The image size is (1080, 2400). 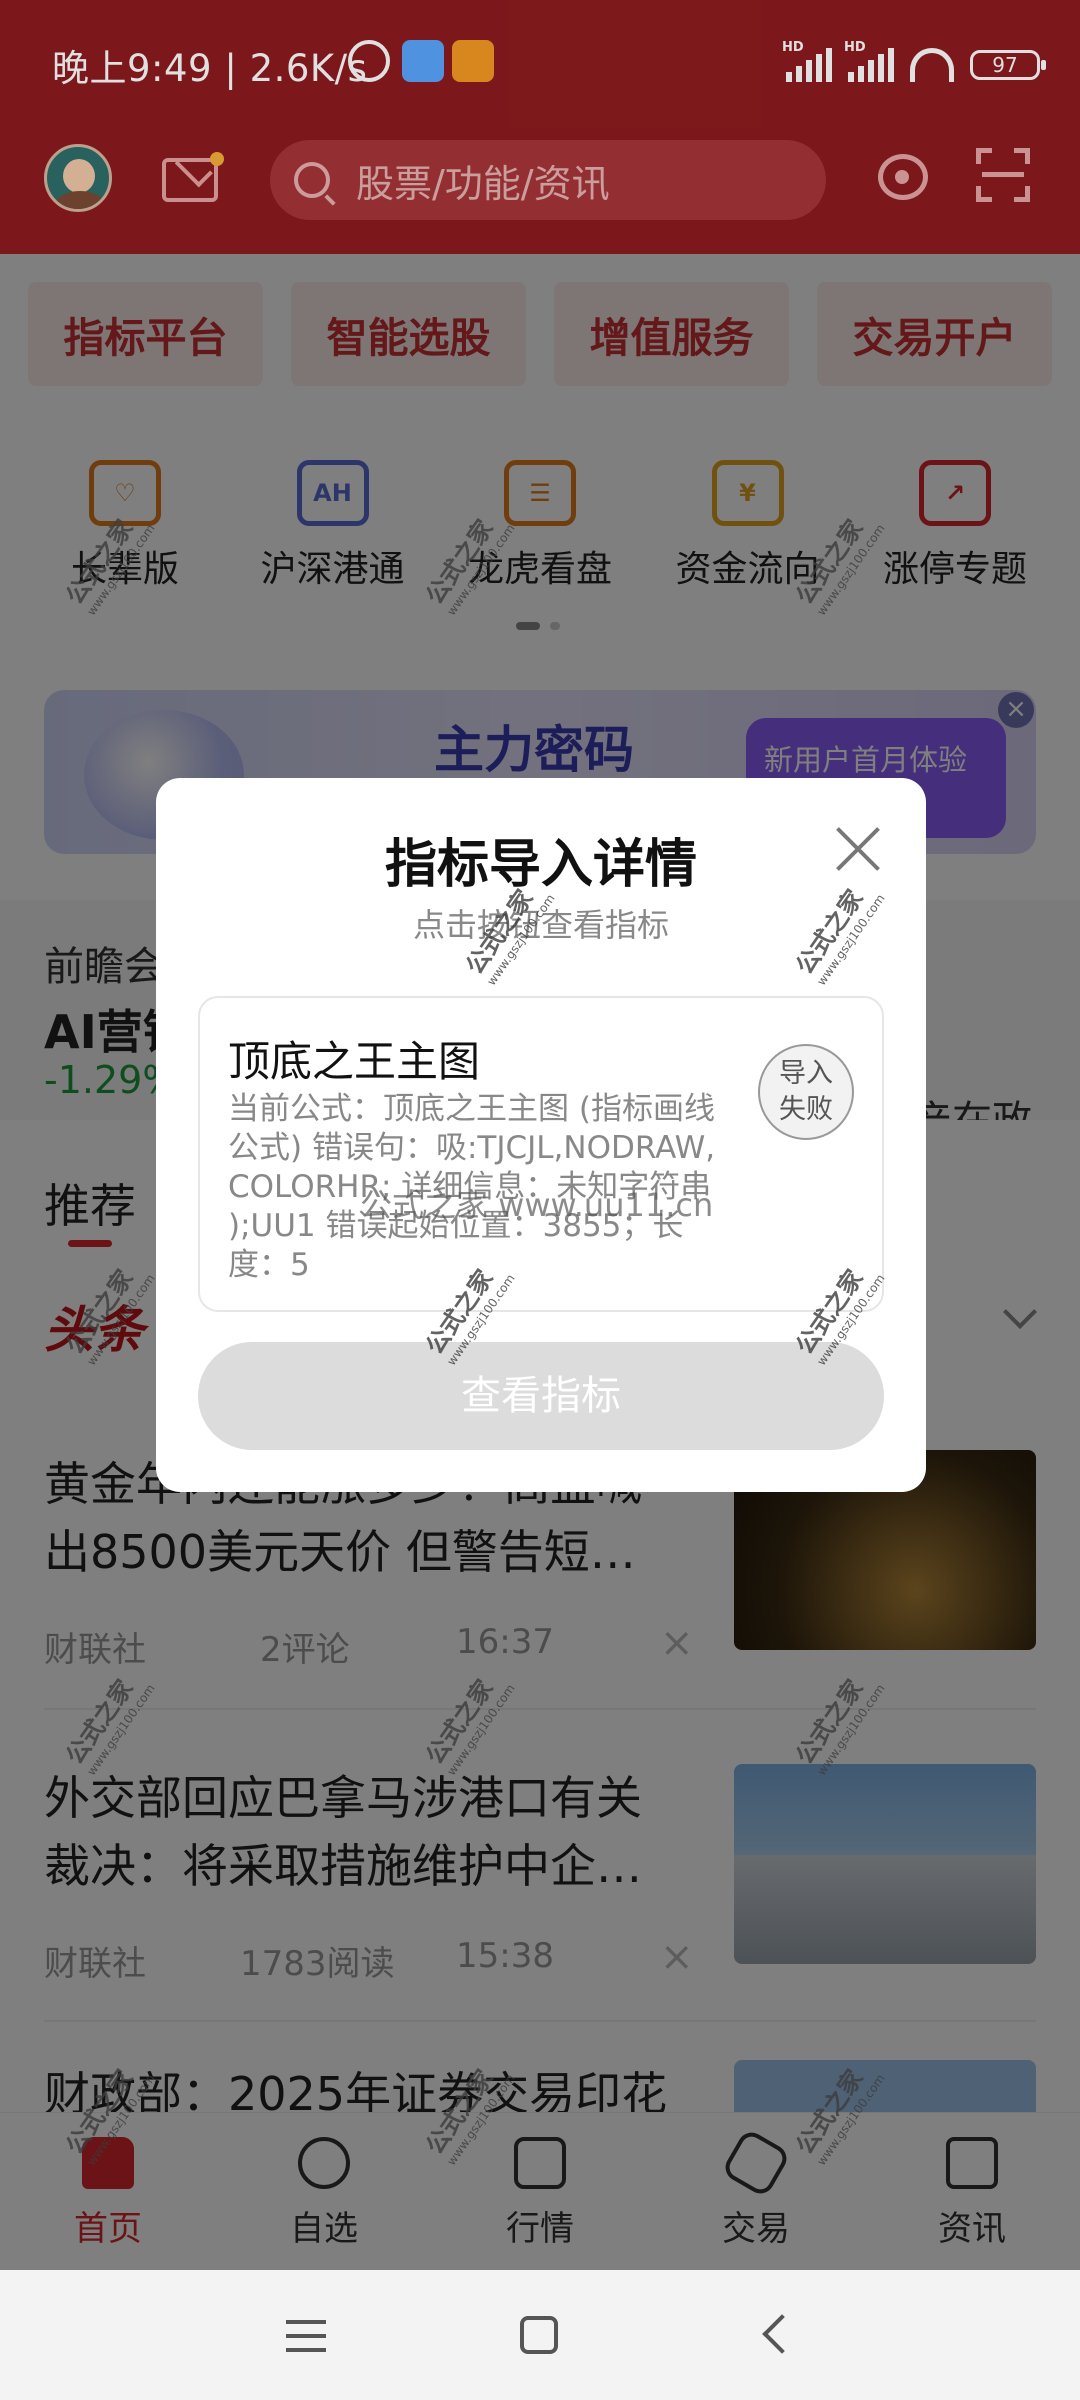 What do you see at coordinates (354, 1061) in the screenshot?
I see `formula-name: 顶底之王主图` at bounding box center [354, 1061].